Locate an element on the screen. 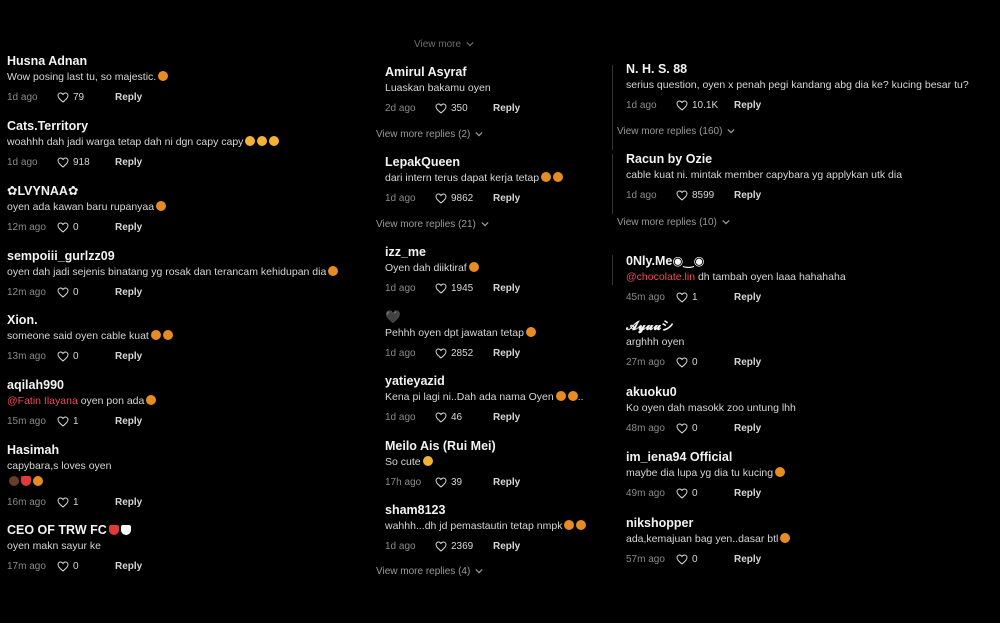 This screenshot has width=1000, height=623. view-more-label: View more is located at coordinates (437, 44).